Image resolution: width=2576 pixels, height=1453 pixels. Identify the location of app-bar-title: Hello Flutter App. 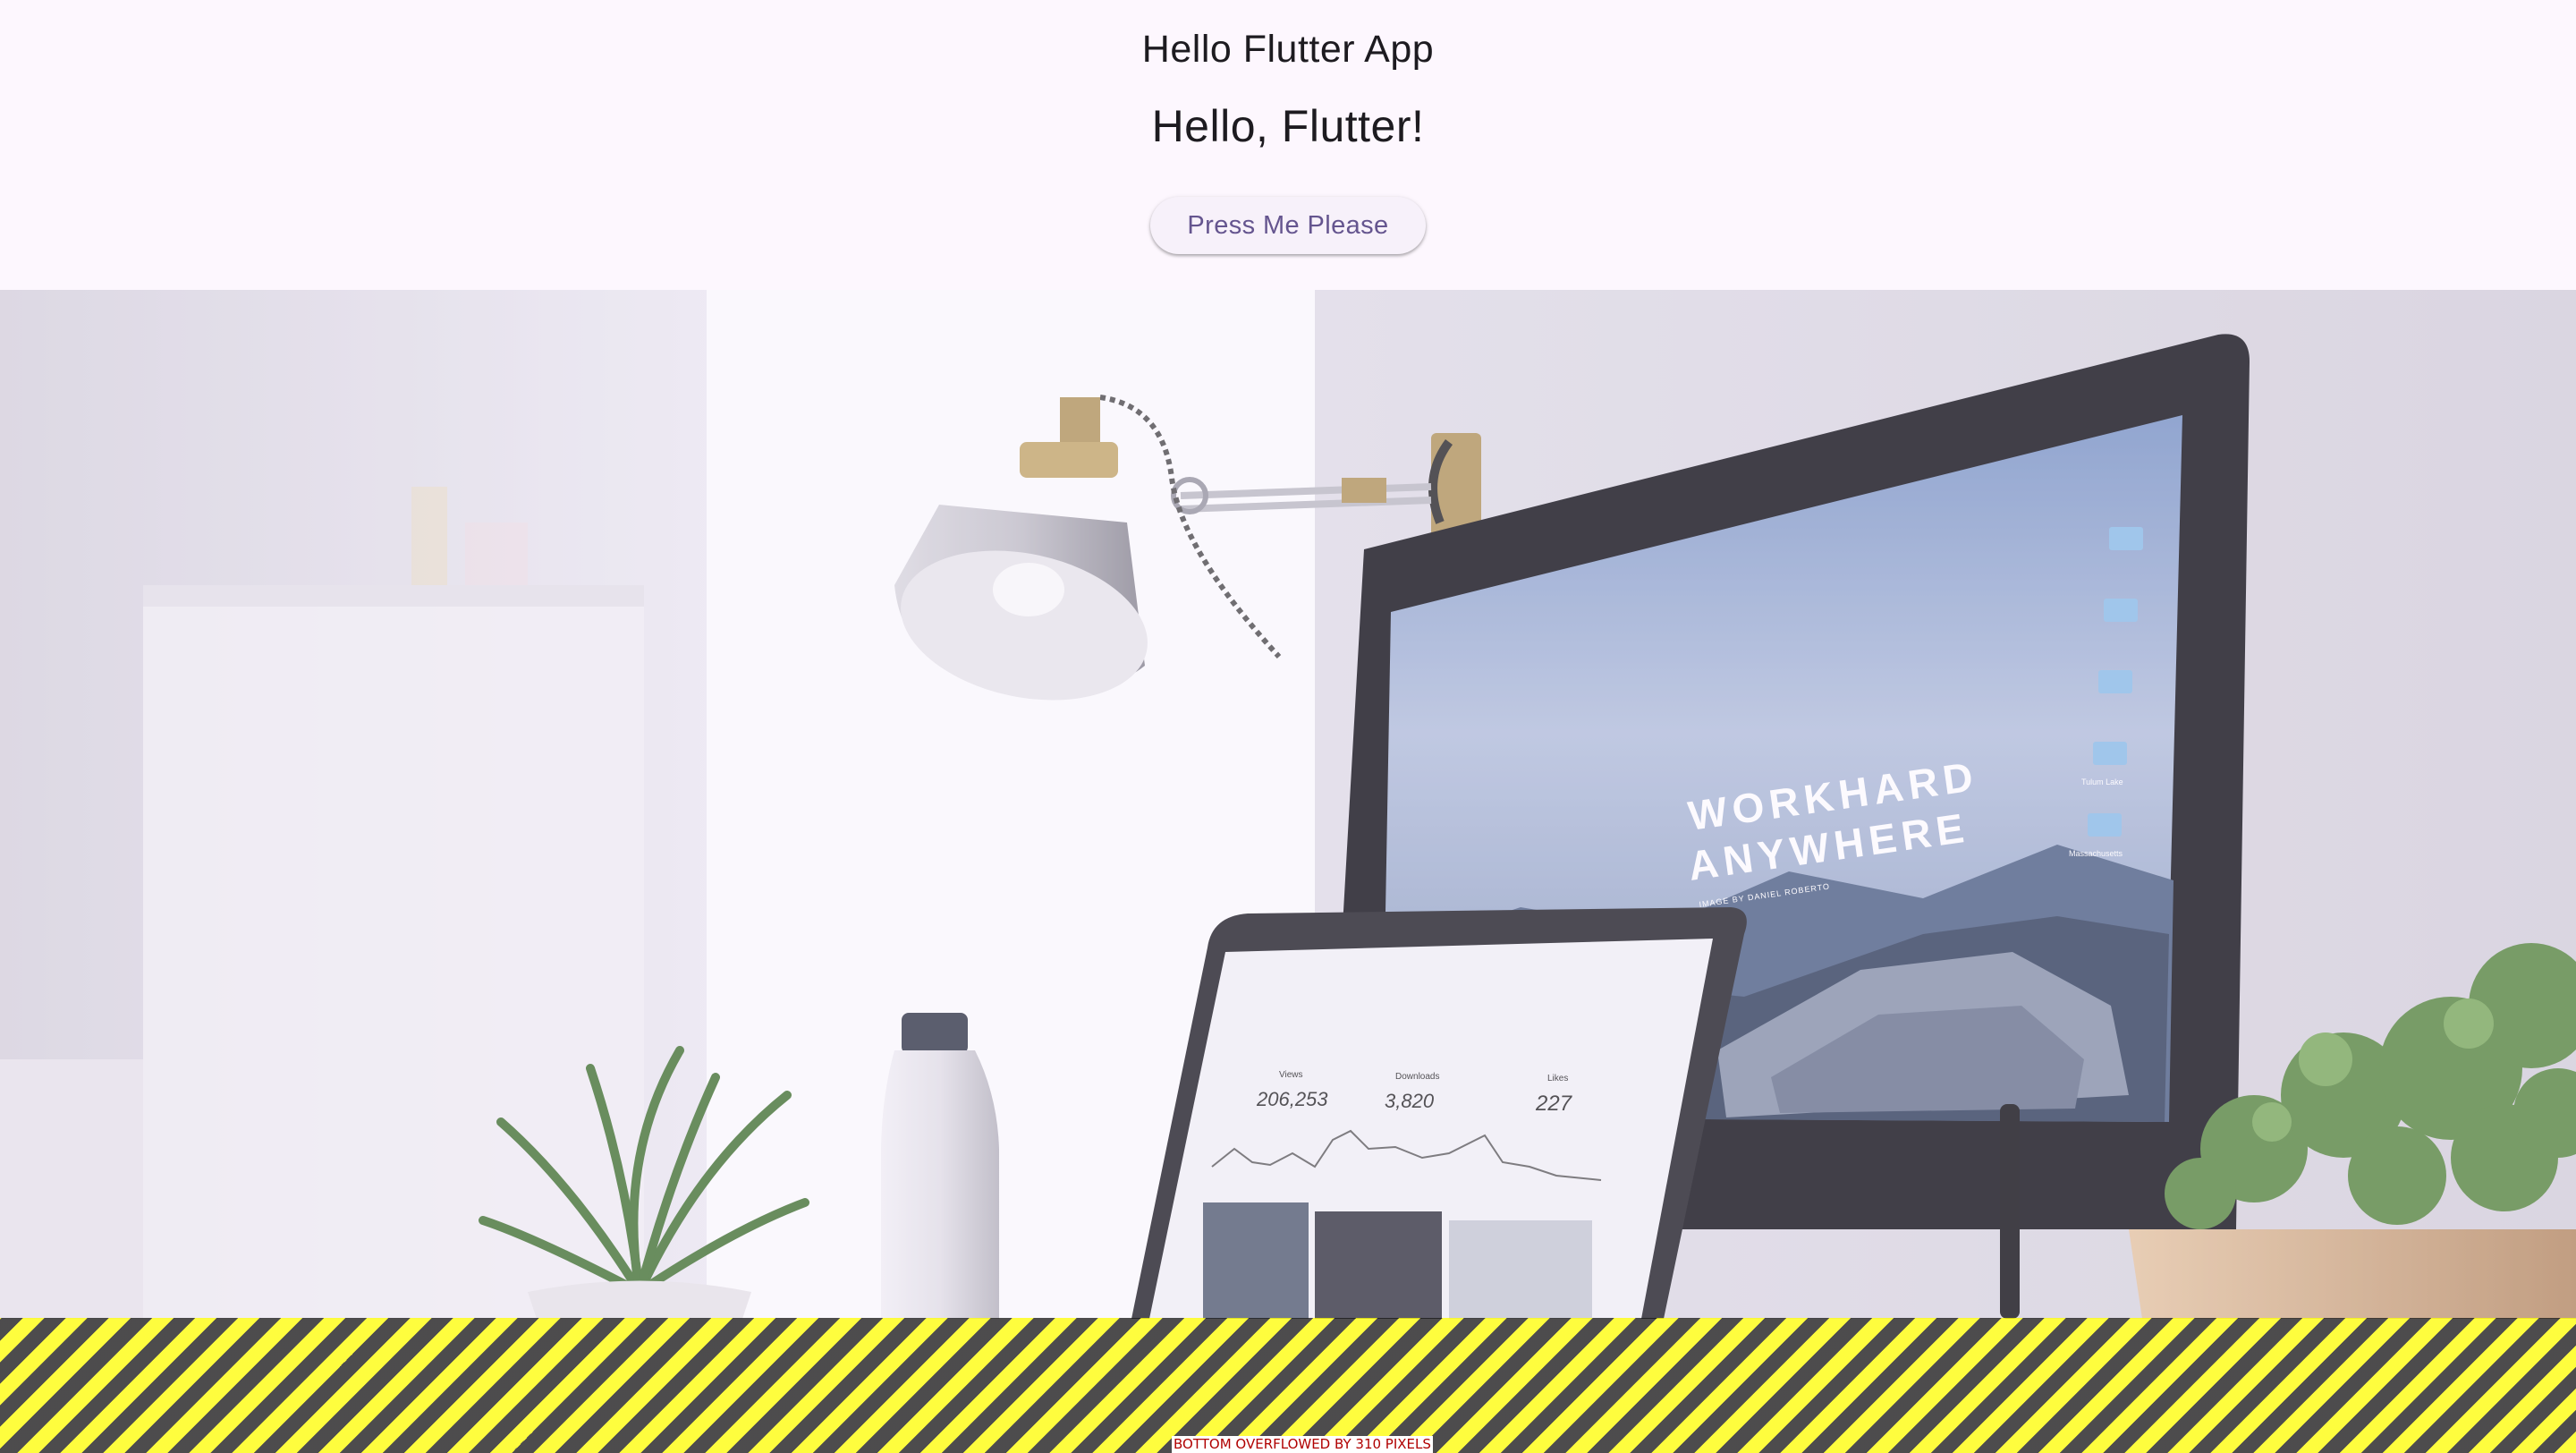
(1288, 49).